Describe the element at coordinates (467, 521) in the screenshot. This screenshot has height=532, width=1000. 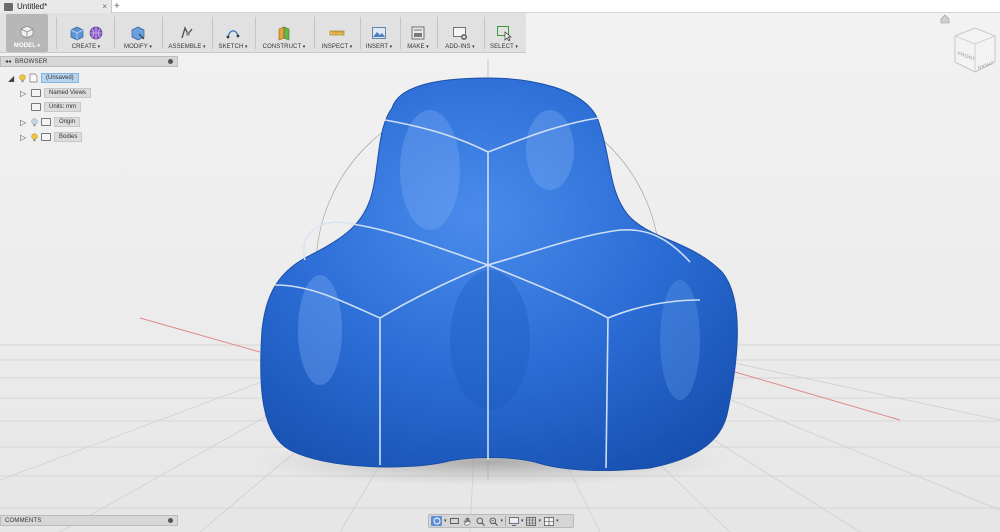
I see `pan-hand-icon` at that location.